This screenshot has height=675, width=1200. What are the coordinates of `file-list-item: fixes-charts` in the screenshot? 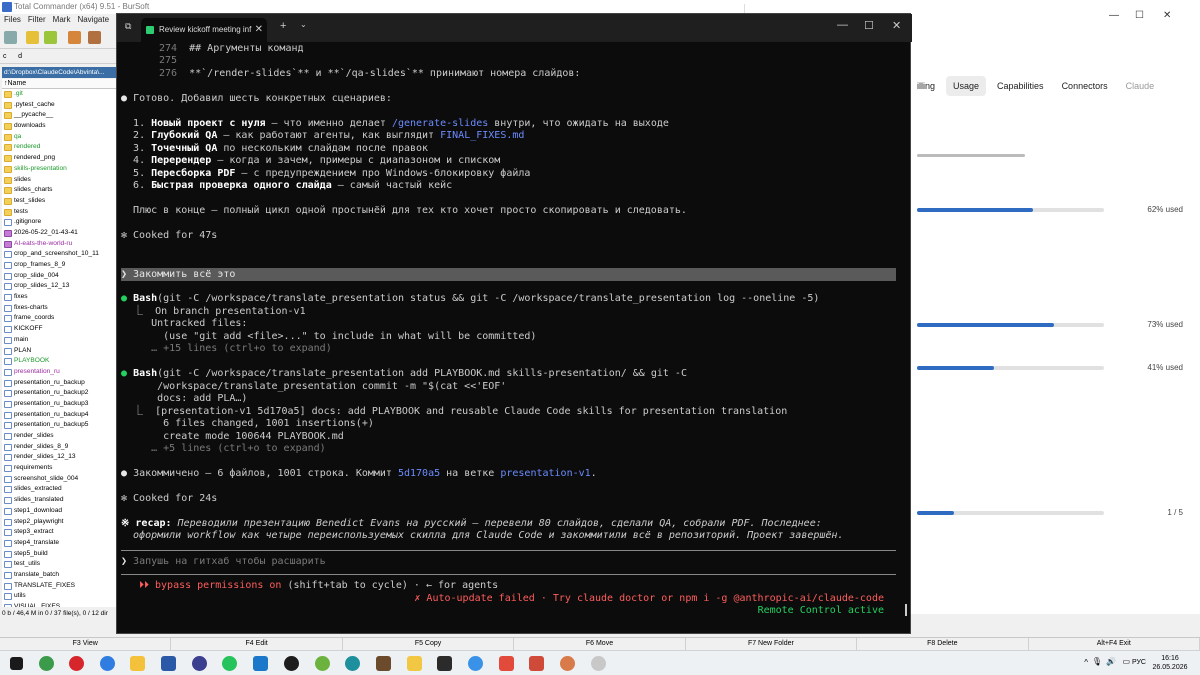 It's located at (60, 308).